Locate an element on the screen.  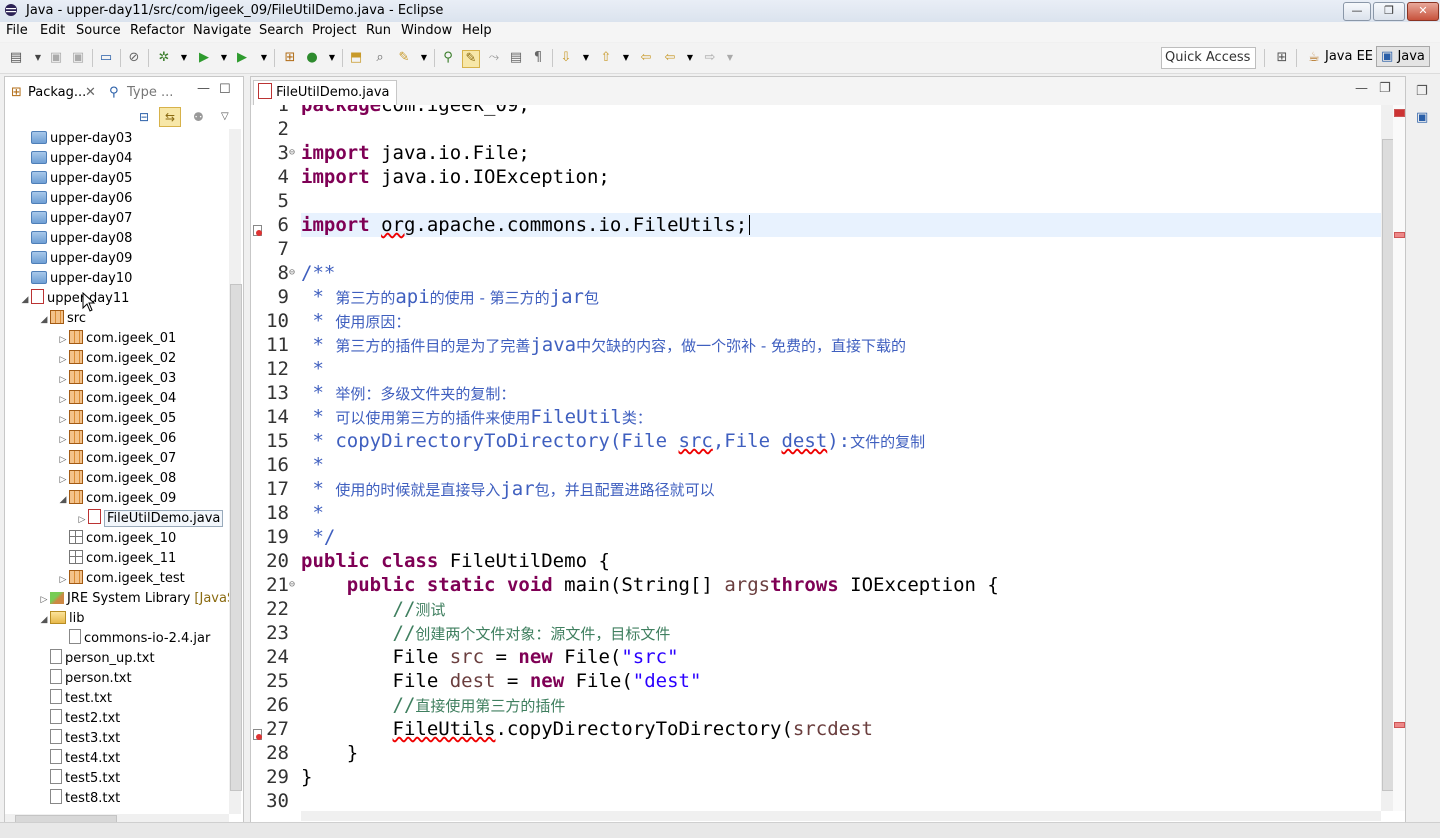
tree-item: commons-io-2.4.jar is located at coordinates (133, 639).